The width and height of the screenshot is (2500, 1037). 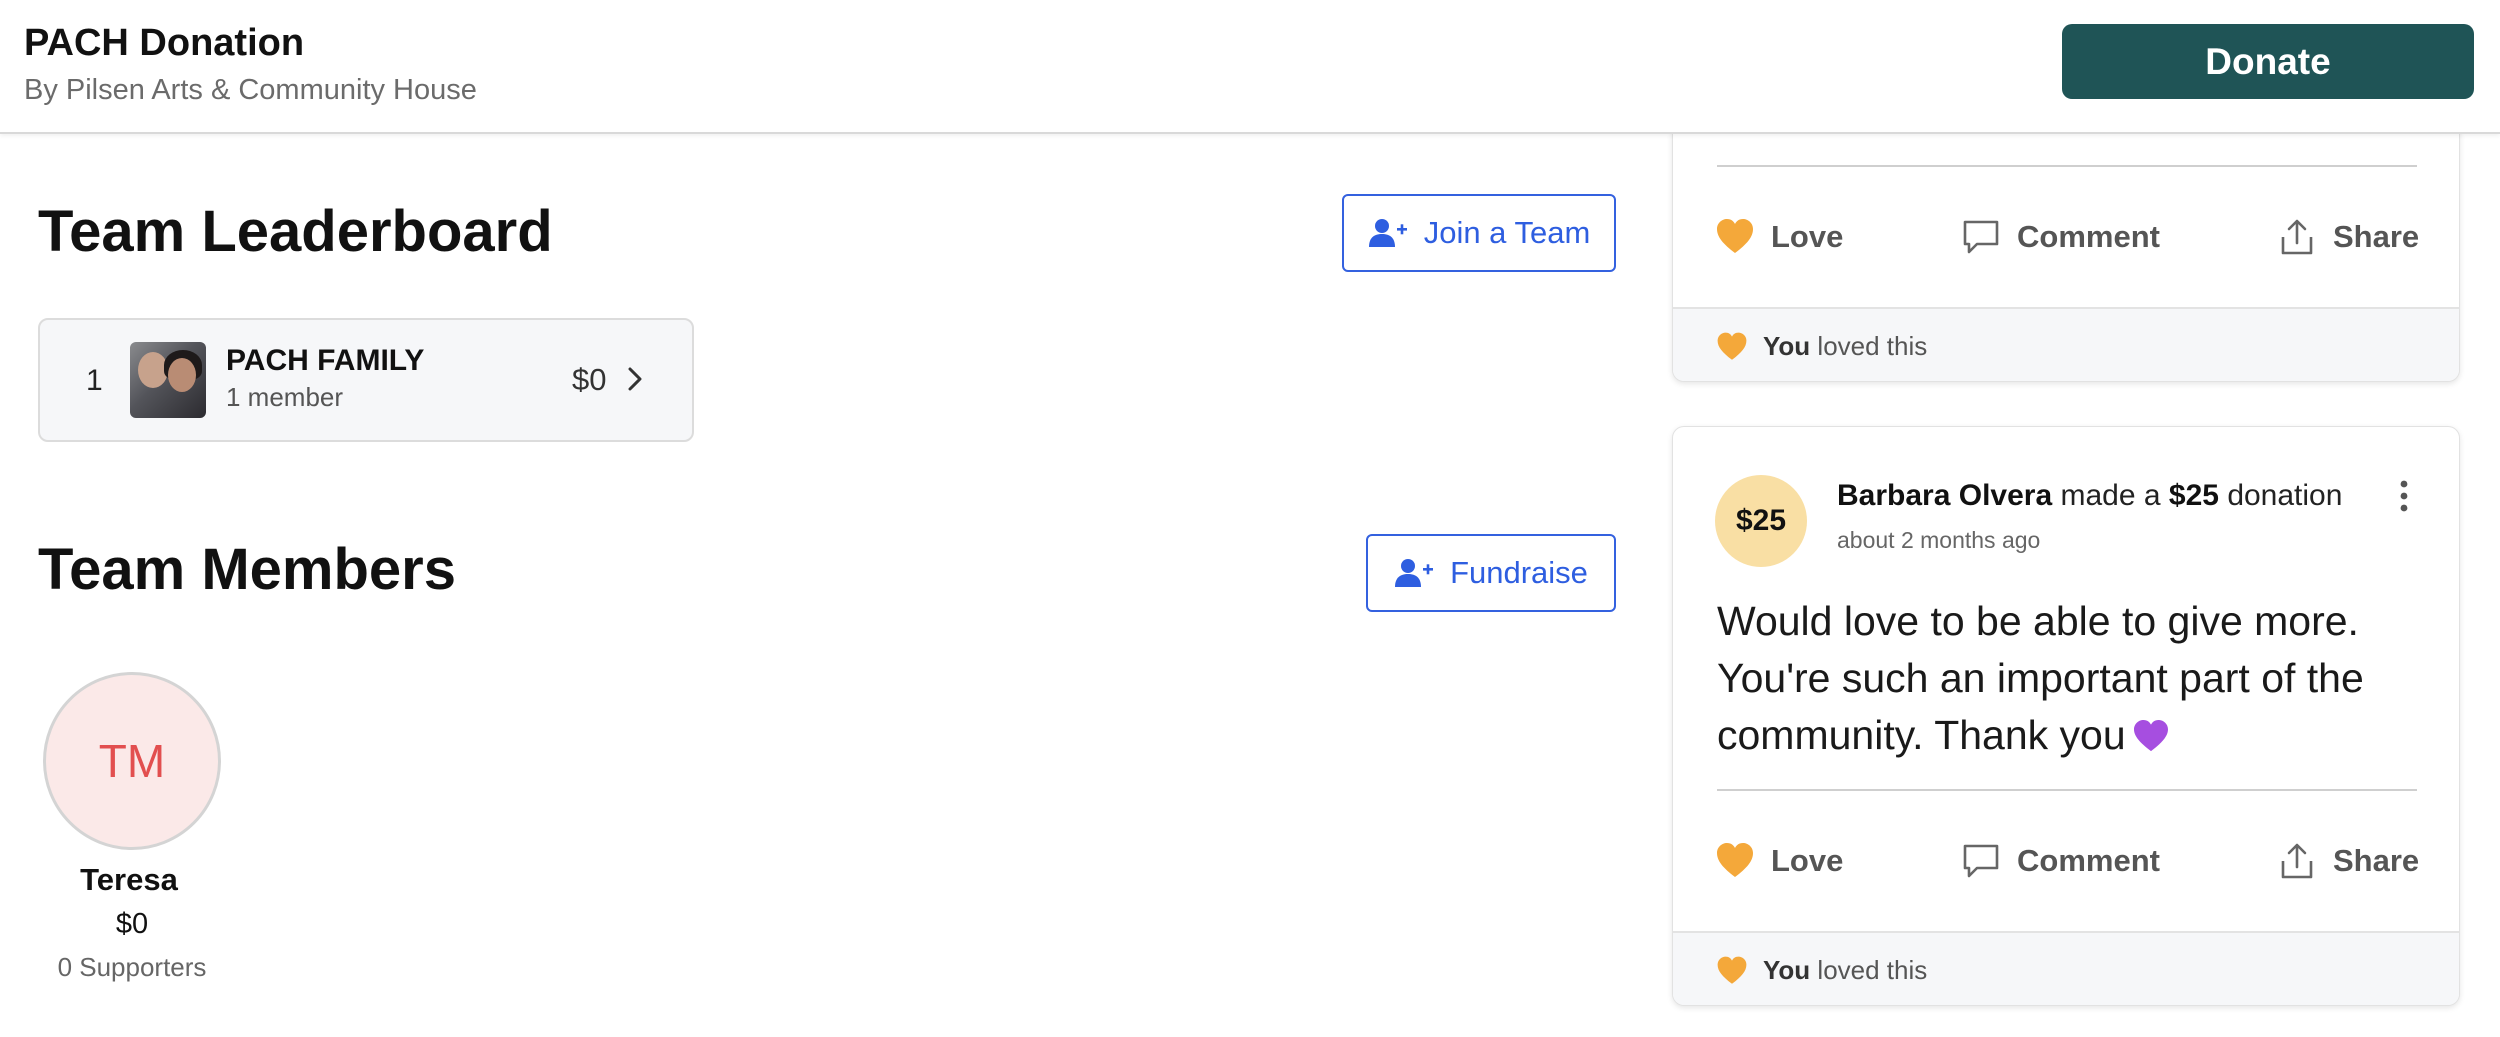 I want to click on team-name: PACH FAMILY, so click(x=325, y=360).